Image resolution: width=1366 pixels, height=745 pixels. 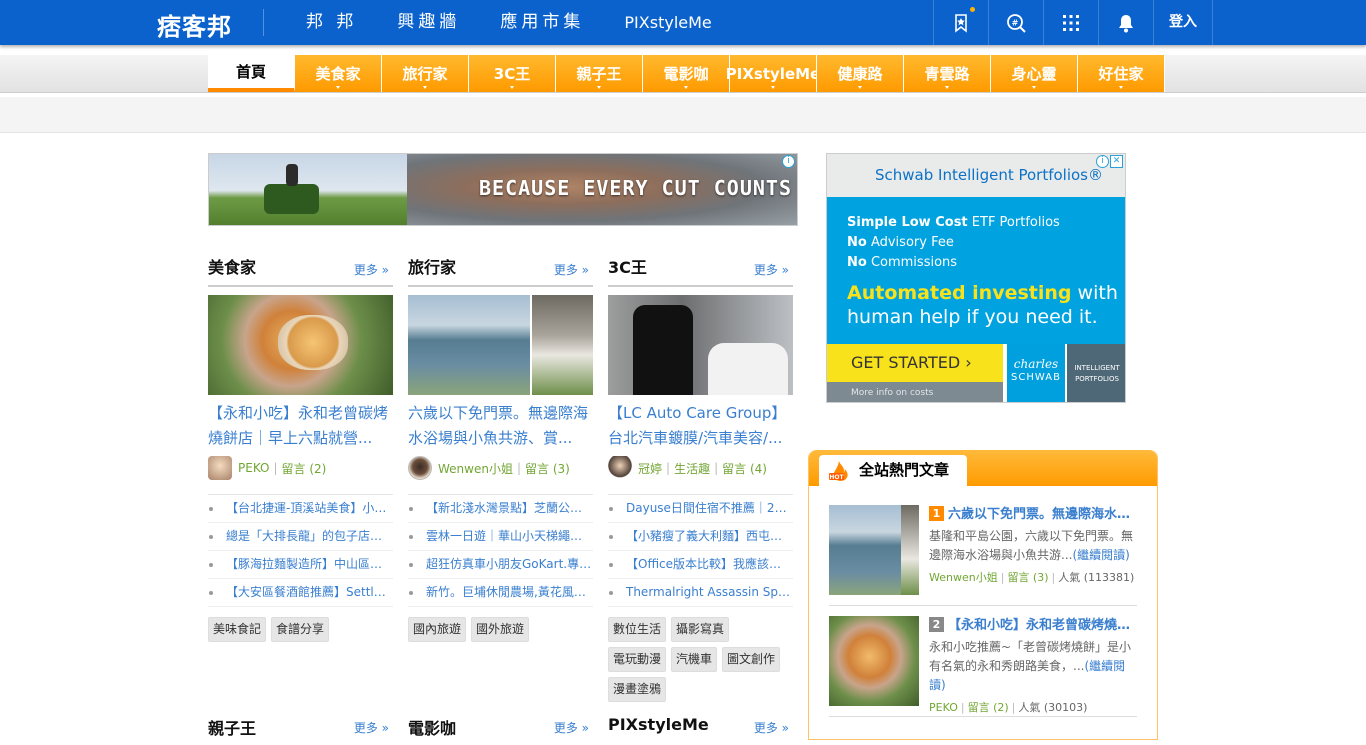 I want to click on nav-interest-wall: 興趣牆, so click(x=428, y=22).